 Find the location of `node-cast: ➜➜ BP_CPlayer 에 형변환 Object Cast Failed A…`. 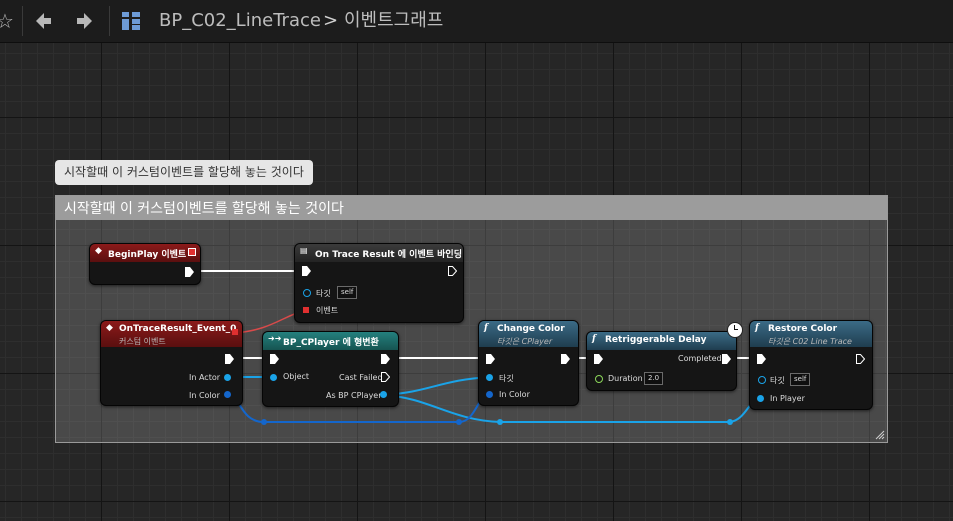

node-cast: ➜➜ BP_CPlayer 에 형변환 Object Cast Failed A… is located at coordinates (330, 369).